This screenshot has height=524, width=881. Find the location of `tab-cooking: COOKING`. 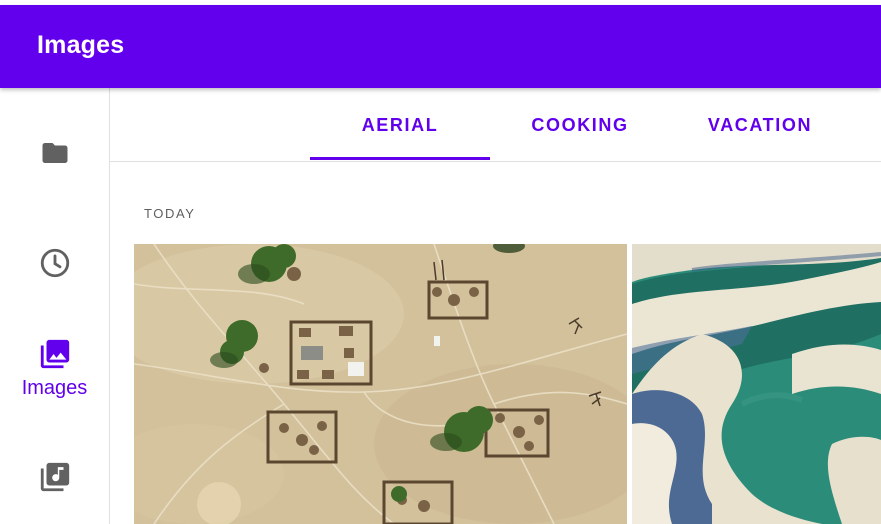

tab-cooking: COOKING is located at coordinates (580, 124).